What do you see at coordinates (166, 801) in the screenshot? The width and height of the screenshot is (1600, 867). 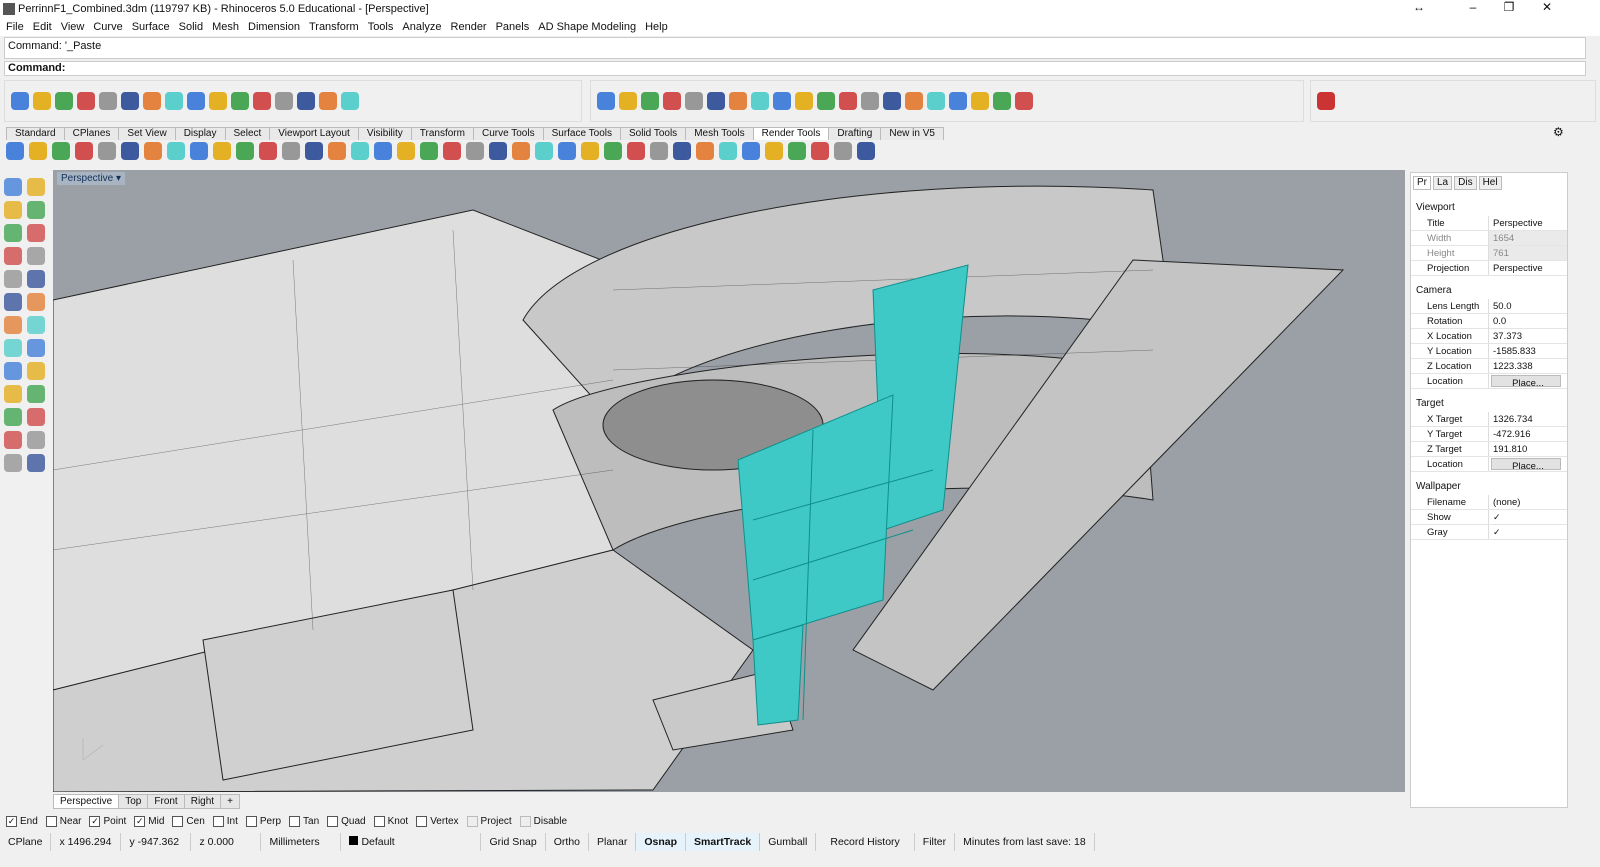 I see `viewport-tab-front: Front` at bounding box center [166, 801].